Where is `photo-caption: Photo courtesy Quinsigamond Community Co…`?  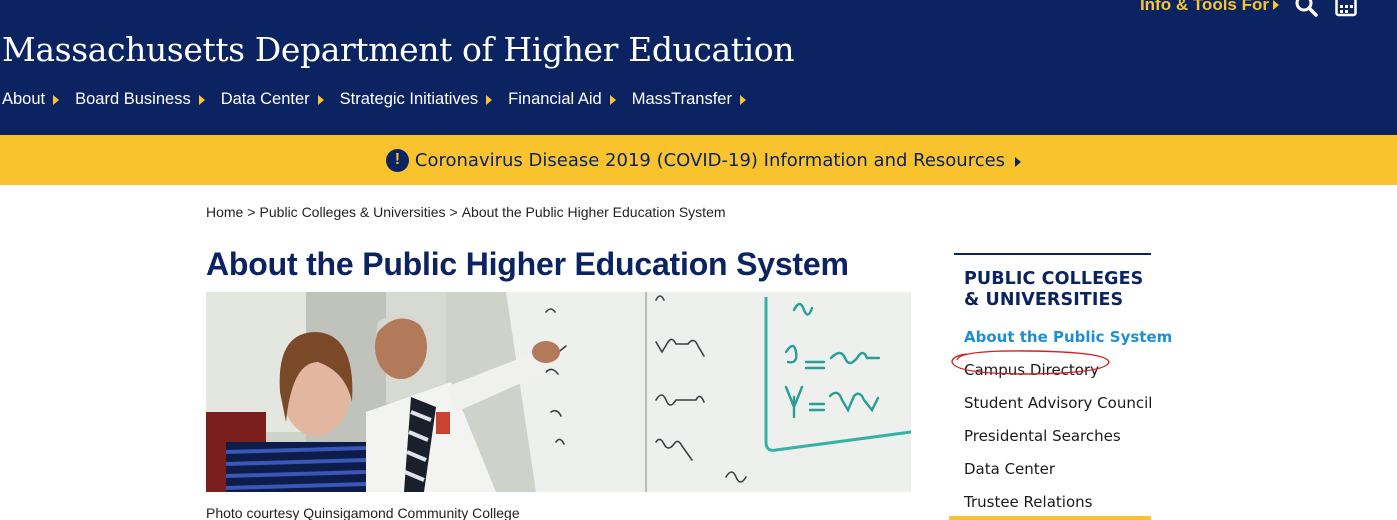
photo-caption: Photo courtesy Quinsigamond Community Co… is located at coordinates (363, 512).